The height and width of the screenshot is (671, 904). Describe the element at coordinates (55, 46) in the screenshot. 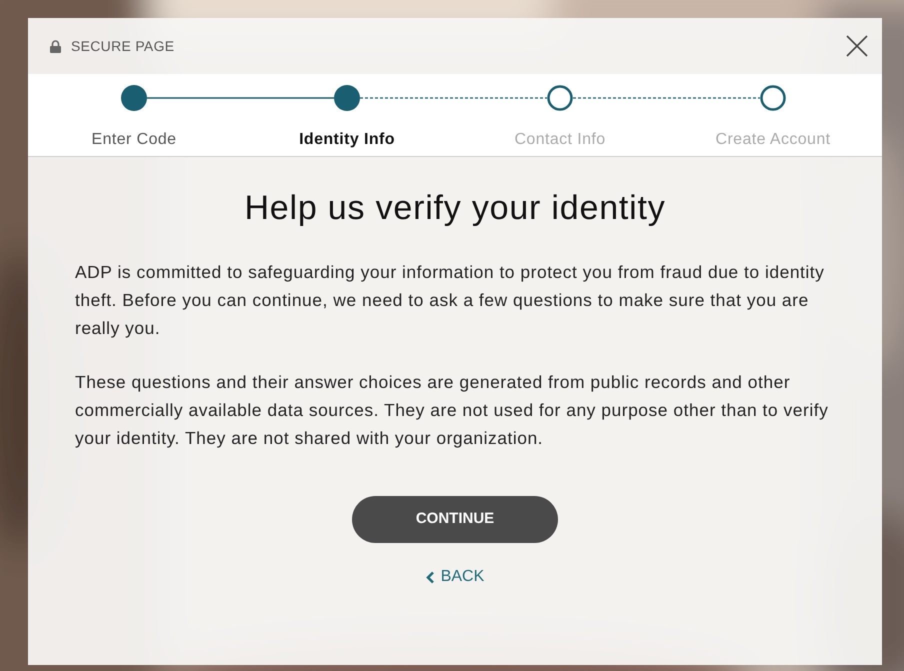

I see `lock-icon` at that location.